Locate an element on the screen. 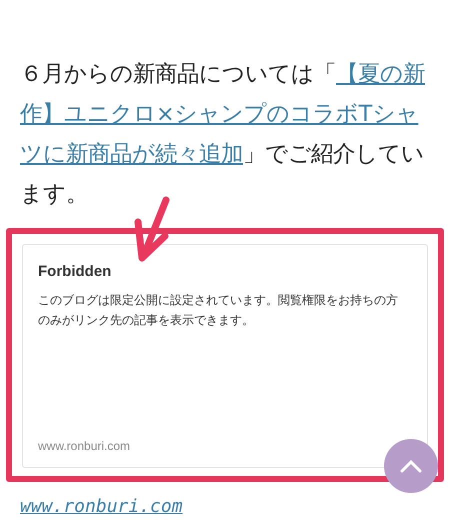 This screenshot has height=520, width=450. article-link: ツに新商品が続々追加 is located at coordinates (131, 154).